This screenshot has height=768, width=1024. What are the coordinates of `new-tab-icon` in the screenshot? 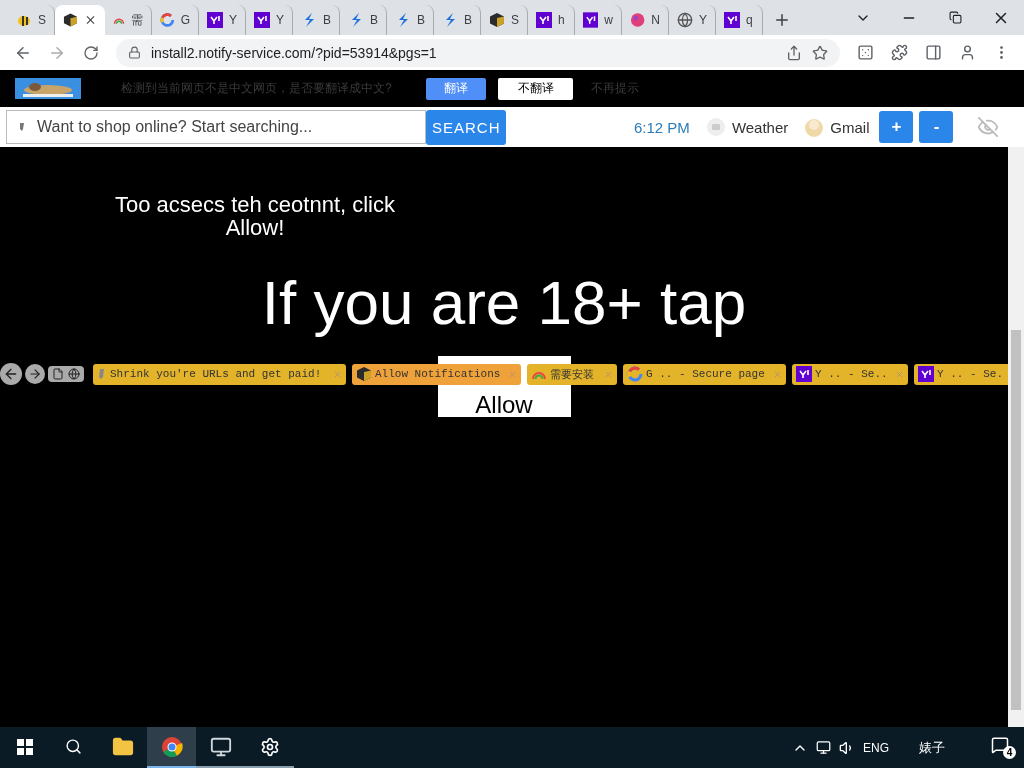 It's located at (782, 20).